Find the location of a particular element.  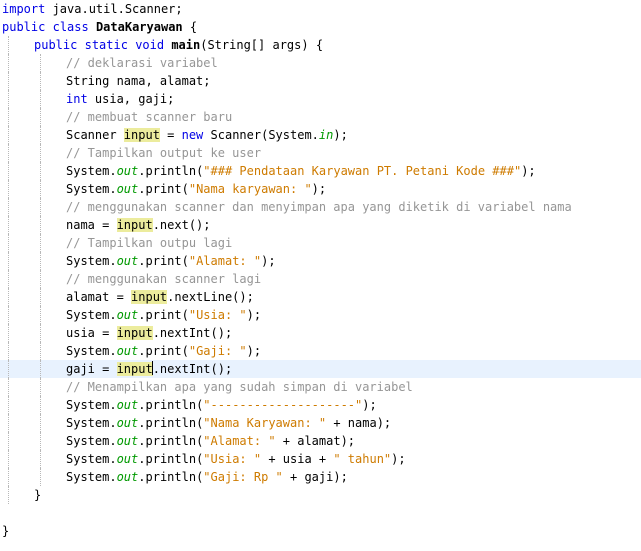

code-text: import java.util.Scanner; is located at coordinates (92, 9).